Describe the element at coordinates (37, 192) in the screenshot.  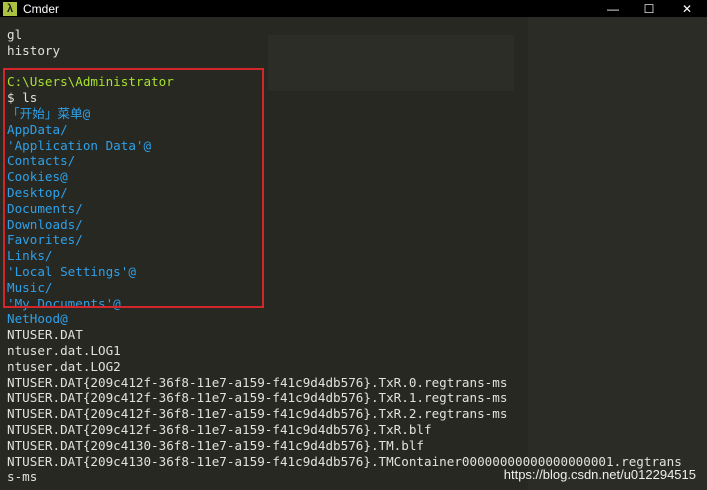
I see `terminal-line: Desktop/` at that location.